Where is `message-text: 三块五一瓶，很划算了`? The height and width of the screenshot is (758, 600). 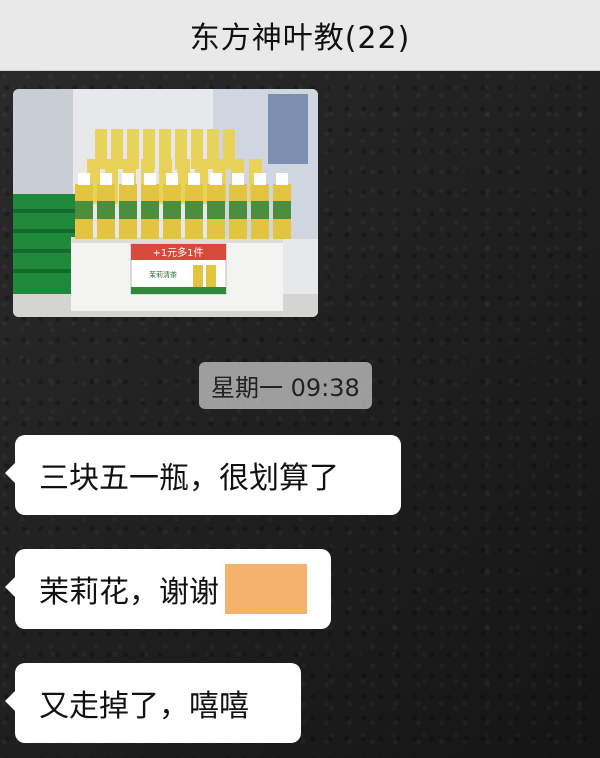 message-text: 三块五一瓶，很划算了 is located at coordinates (189, 478).